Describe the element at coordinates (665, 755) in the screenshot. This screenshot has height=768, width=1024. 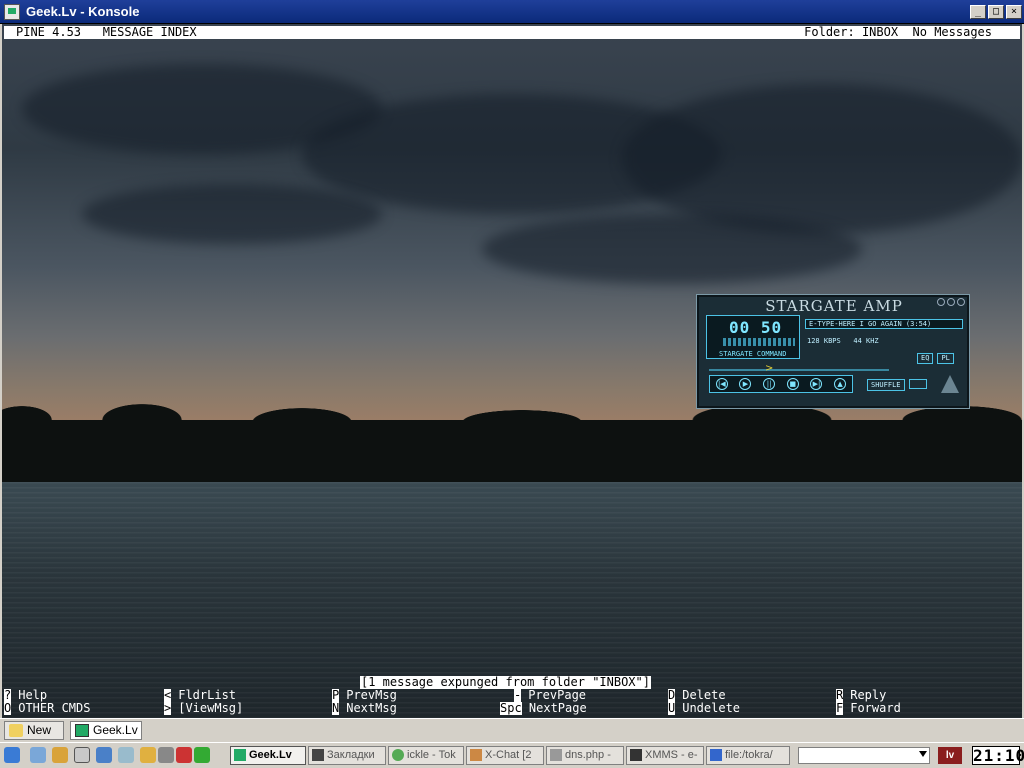
I see `task-xmms: XMMS - e-` at that location.